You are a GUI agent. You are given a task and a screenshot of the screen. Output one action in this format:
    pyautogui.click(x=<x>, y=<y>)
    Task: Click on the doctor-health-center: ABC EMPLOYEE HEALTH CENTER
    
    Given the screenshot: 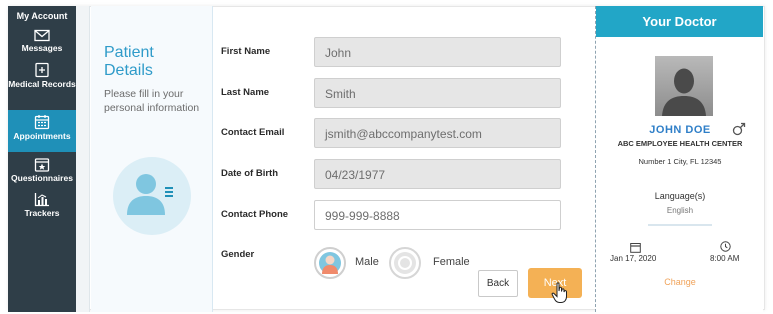 What is the action you would take?
    pyautogui.click(x=680, y=143)
    